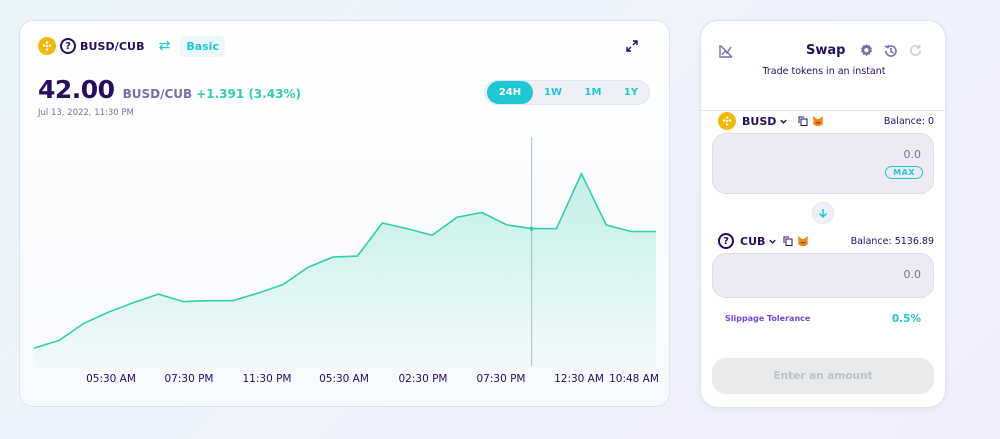 This screenshot has height=439, width=1000. Describe the element at coordinates (824, 71) in the screenshot. I see `swap-subtitle: Trade tokens in an instant` at that location.